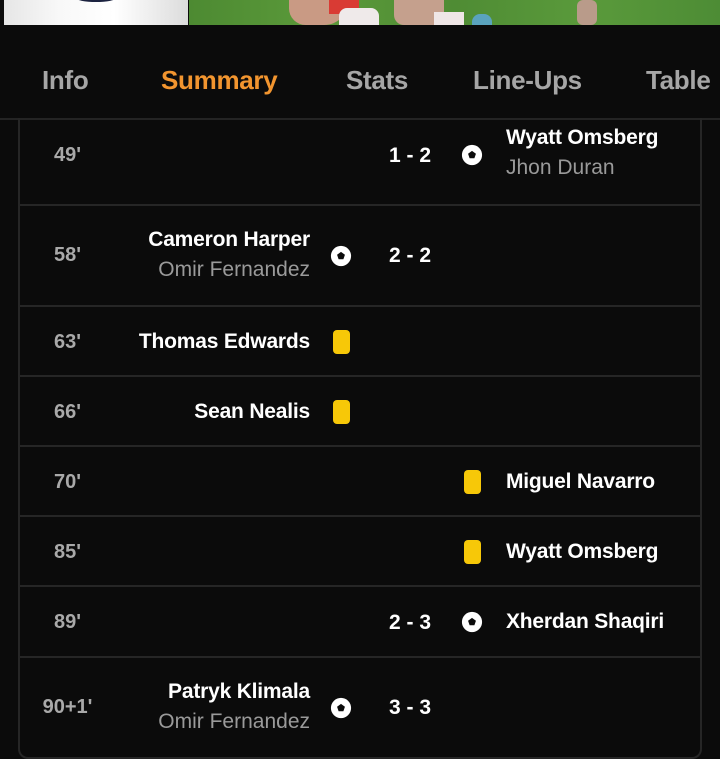  I want to click on event-score: 2 - 2, so click(410, 255).